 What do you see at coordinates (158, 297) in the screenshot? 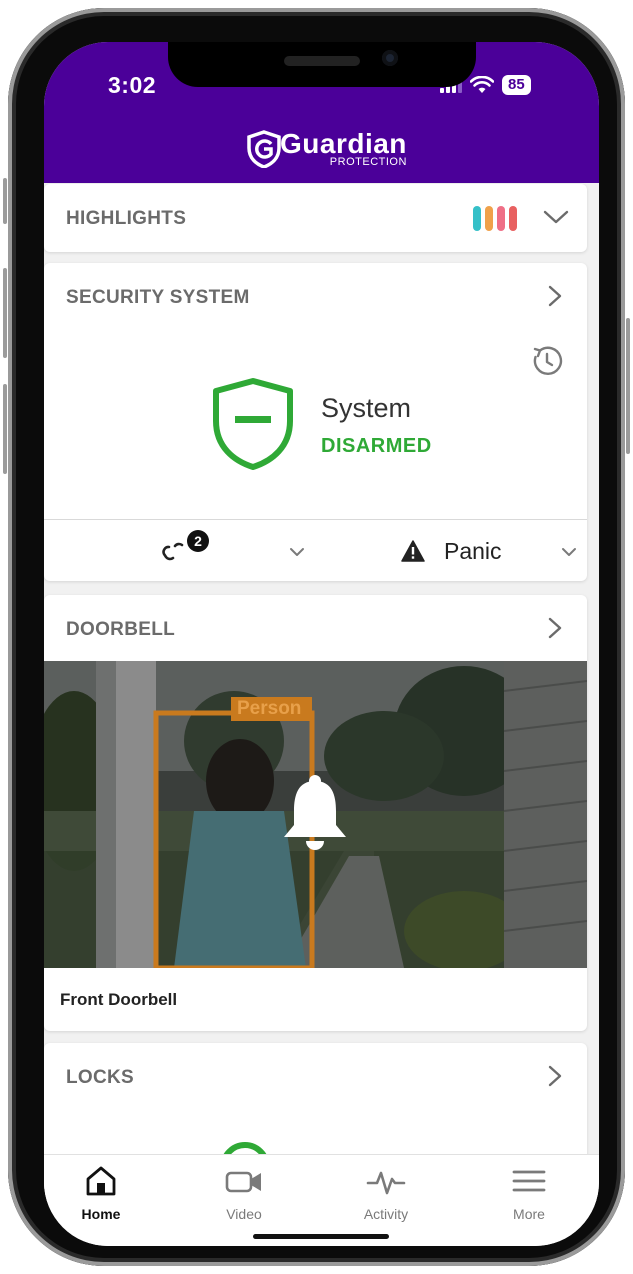
I see `security-system-title: SECURITY SYSTEM` at bounding box center [158, 297].